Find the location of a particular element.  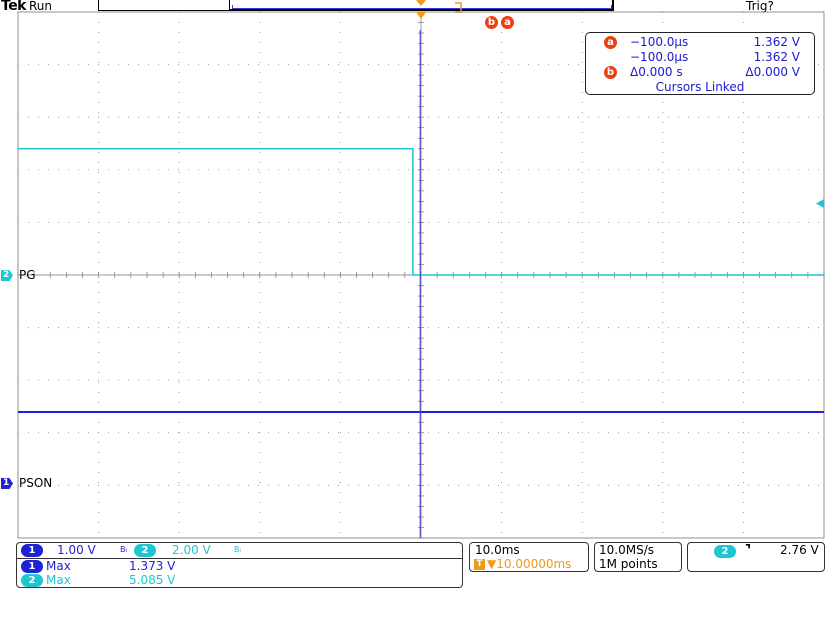

ch2-meas-badge: 2 is located at coordinates (32, 580).